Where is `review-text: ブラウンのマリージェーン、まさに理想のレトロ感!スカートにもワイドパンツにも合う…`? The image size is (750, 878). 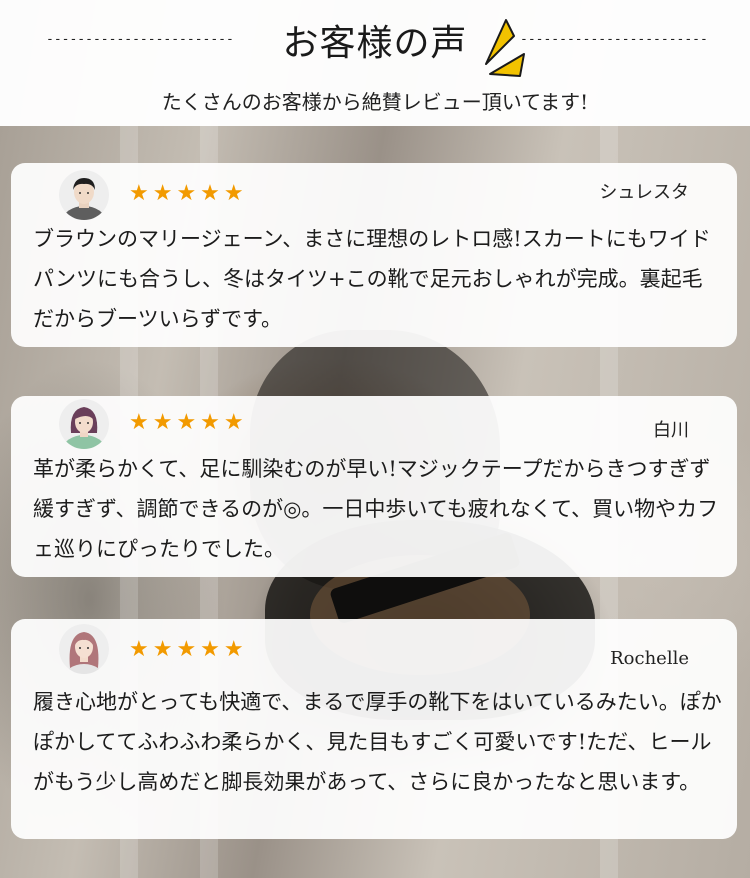 review-text: ブラウンのマリージェーン、まさに理想のレトロ感!スカートにもワイドパンツにも合う… is located at coordinates (372, 279).